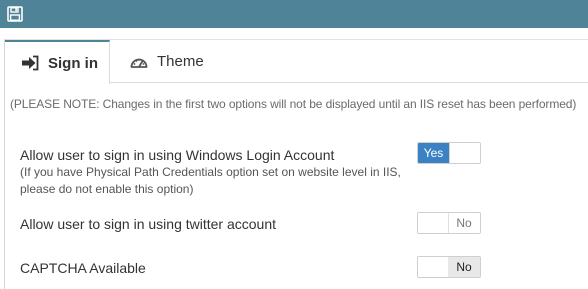  What do you see at coordinates (83, 268) in the screenshot?
I see `captcha-option-label: CAPTCHA Available` at bounding box center [83, 268].